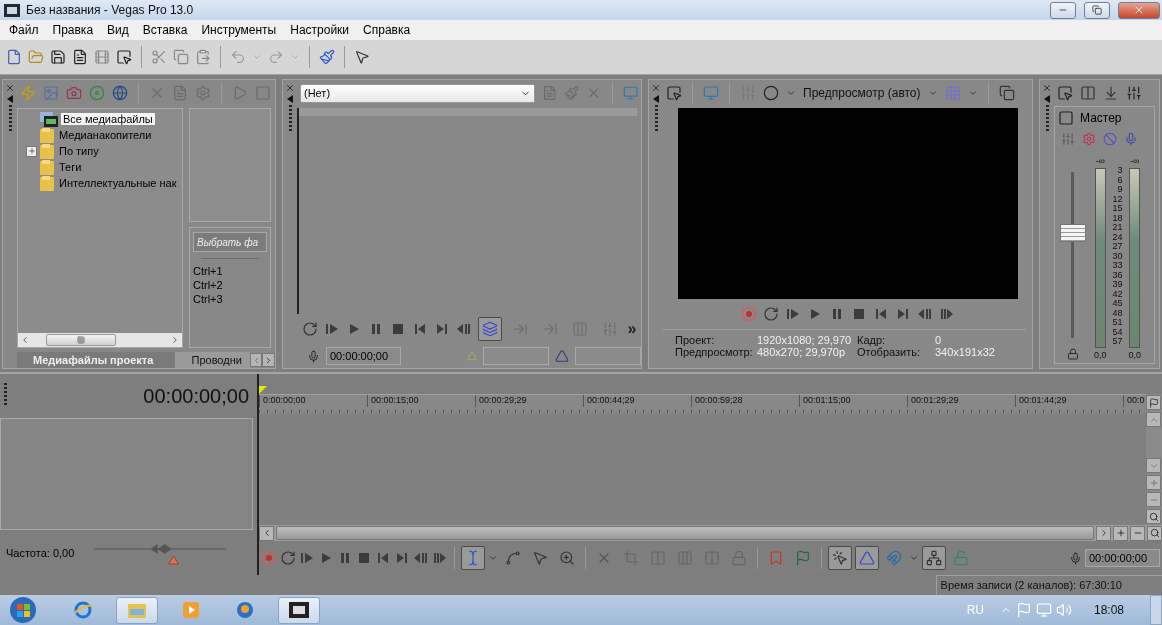 Image resolution: width=1162 pixels, height=625 pixels. I want to click on arrow-down-icon, so click(1111, 93).